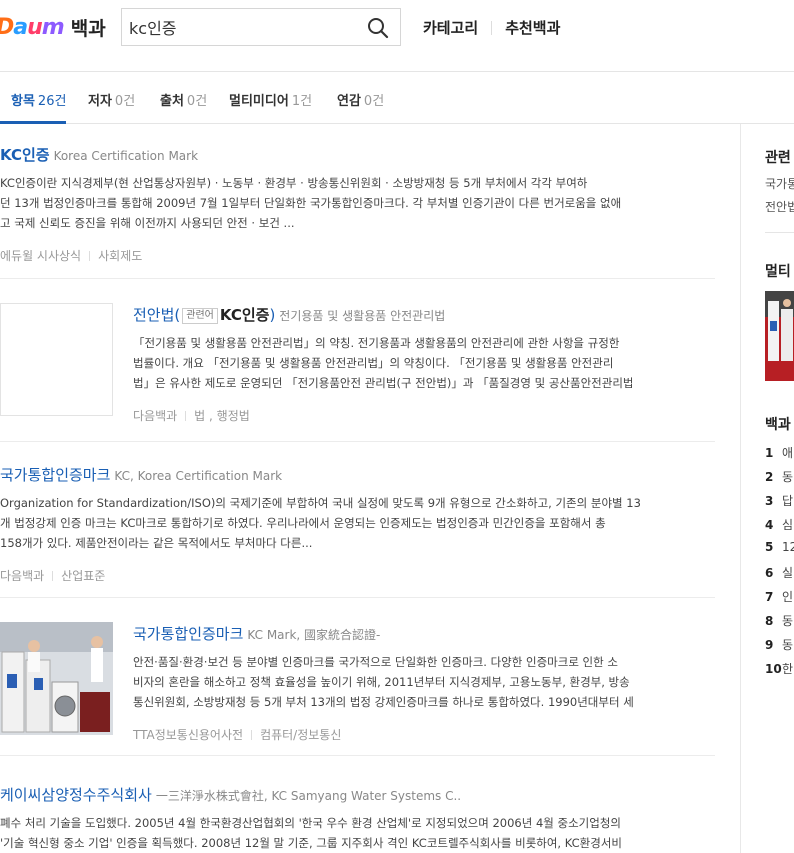 This screenshot has height=853, width=794. I want to click on ranking-item: 9동, so click(779, 644).